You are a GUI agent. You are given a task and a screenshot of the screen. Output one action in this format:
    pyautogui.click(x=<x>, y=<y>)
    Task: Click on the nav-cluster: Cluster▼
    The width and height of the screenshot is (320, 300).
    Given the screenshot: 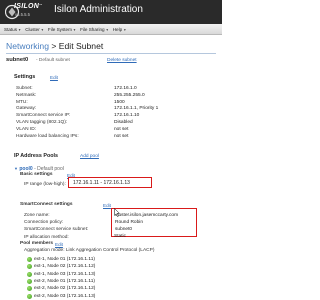 What is the action you would take?
    pyautogui.click(x=34, y=29)
    